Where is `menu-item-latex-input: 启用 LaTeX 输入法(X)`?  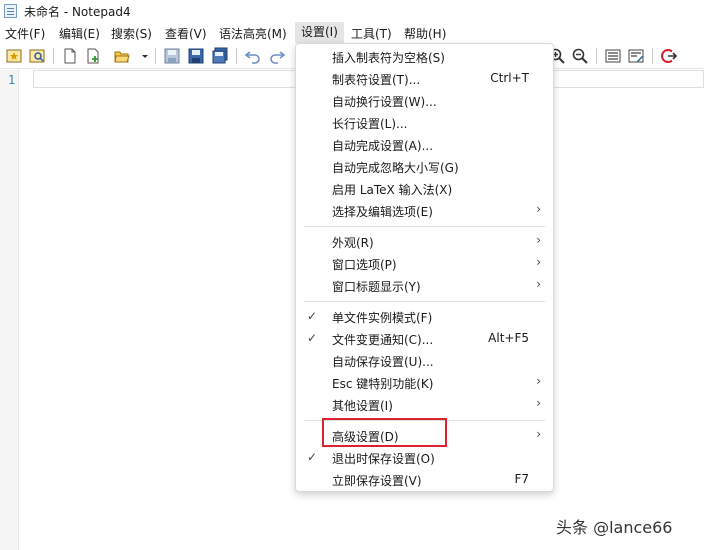
menu-item-latex-input: 启用 LaTeX 输入法(X) is located at coordinates (424, 188).